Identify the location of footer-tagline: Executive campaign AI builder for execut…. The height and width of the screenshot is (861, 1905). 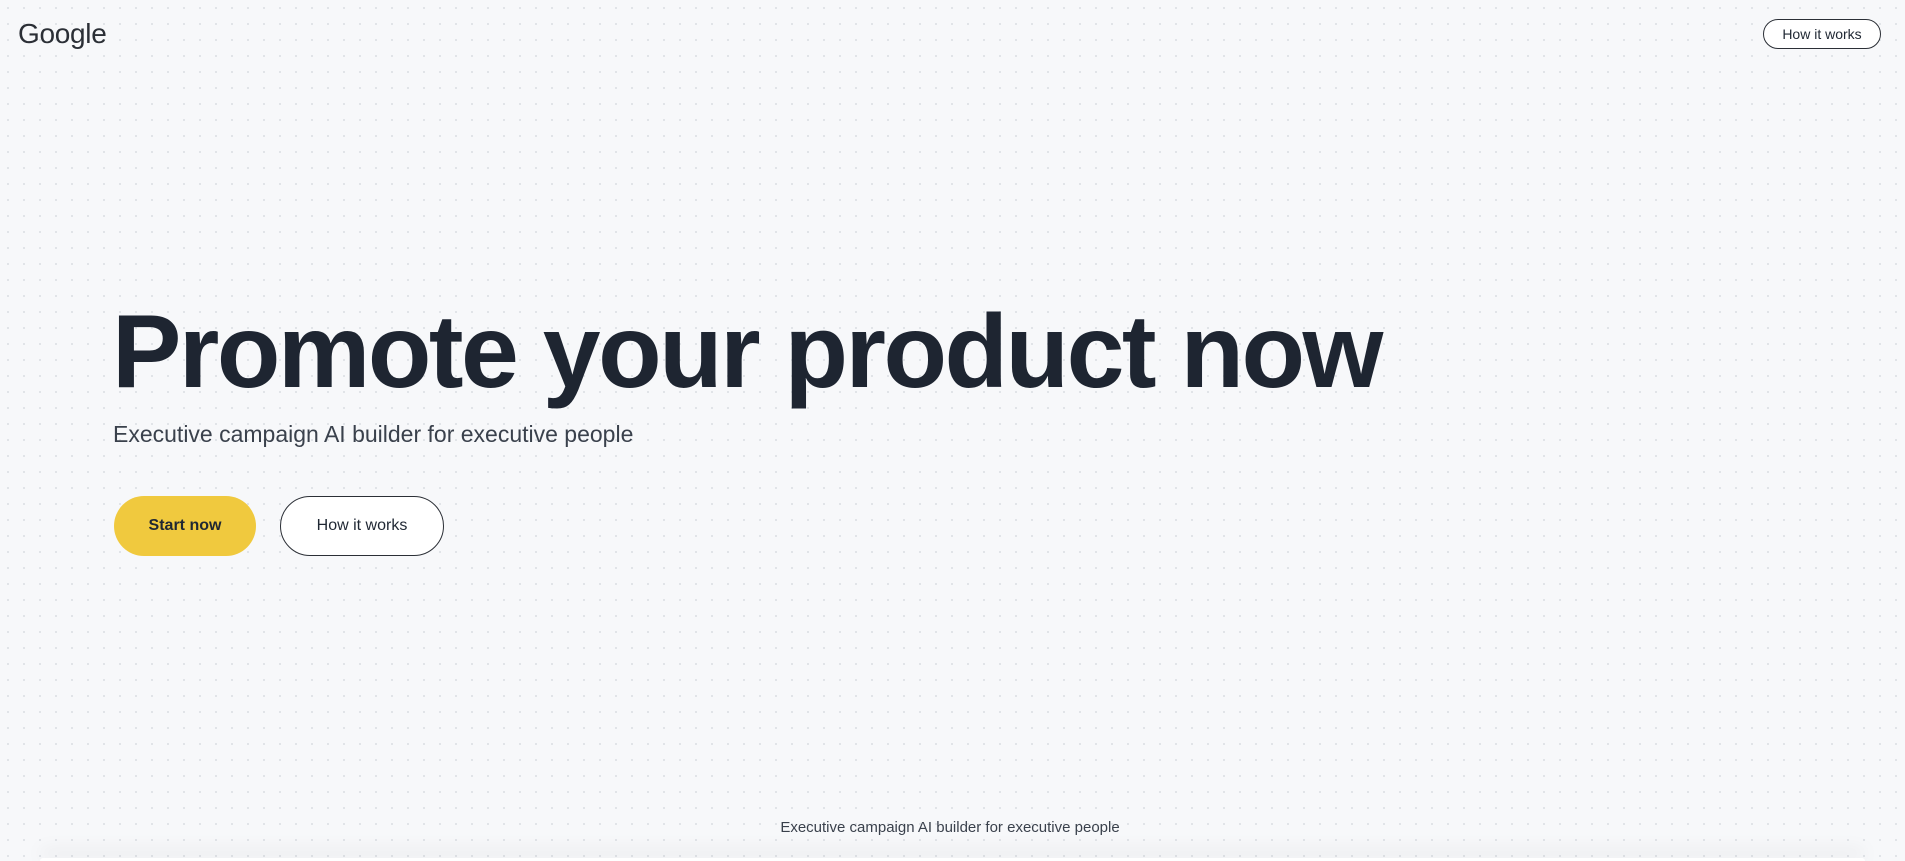
(950, 827).